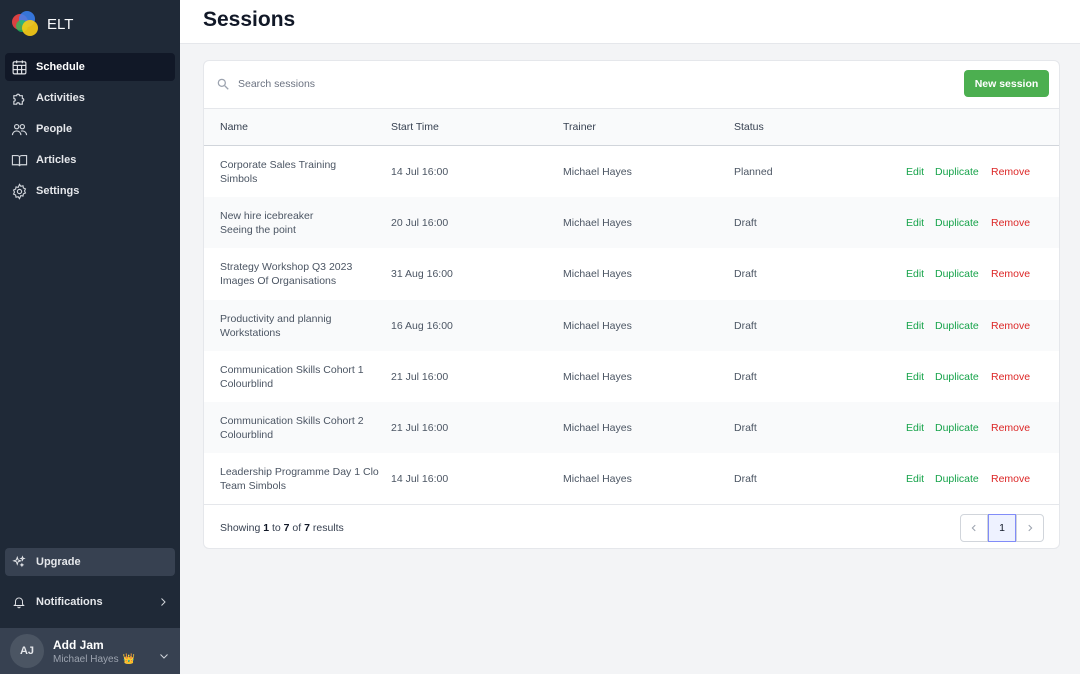 The width and height of the screenshot is (1080, 674). I want to click on sidebar-item-label: Activities, so click(60, 98).